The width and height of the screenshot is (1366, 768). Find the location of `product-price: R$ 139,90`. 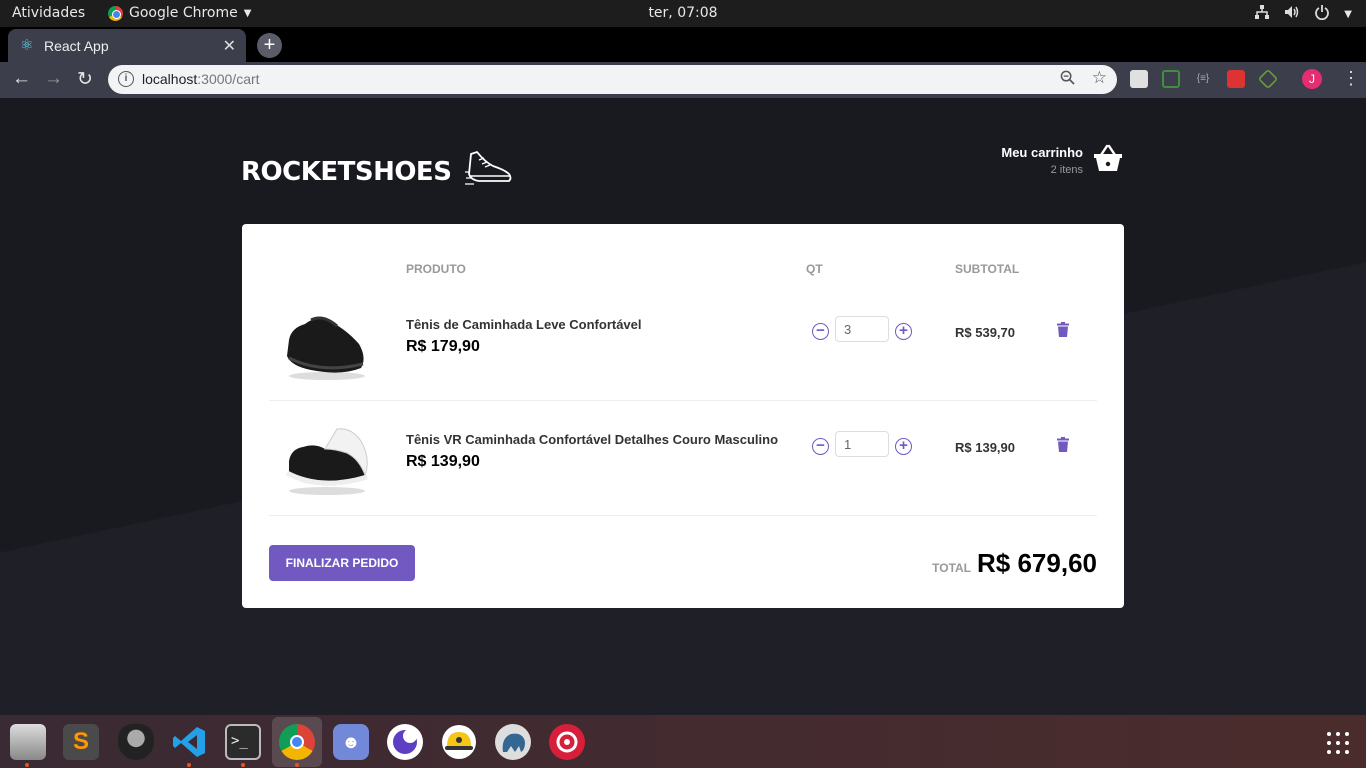

product-price: R$ 139,90 is located at coordinates (443, 461).